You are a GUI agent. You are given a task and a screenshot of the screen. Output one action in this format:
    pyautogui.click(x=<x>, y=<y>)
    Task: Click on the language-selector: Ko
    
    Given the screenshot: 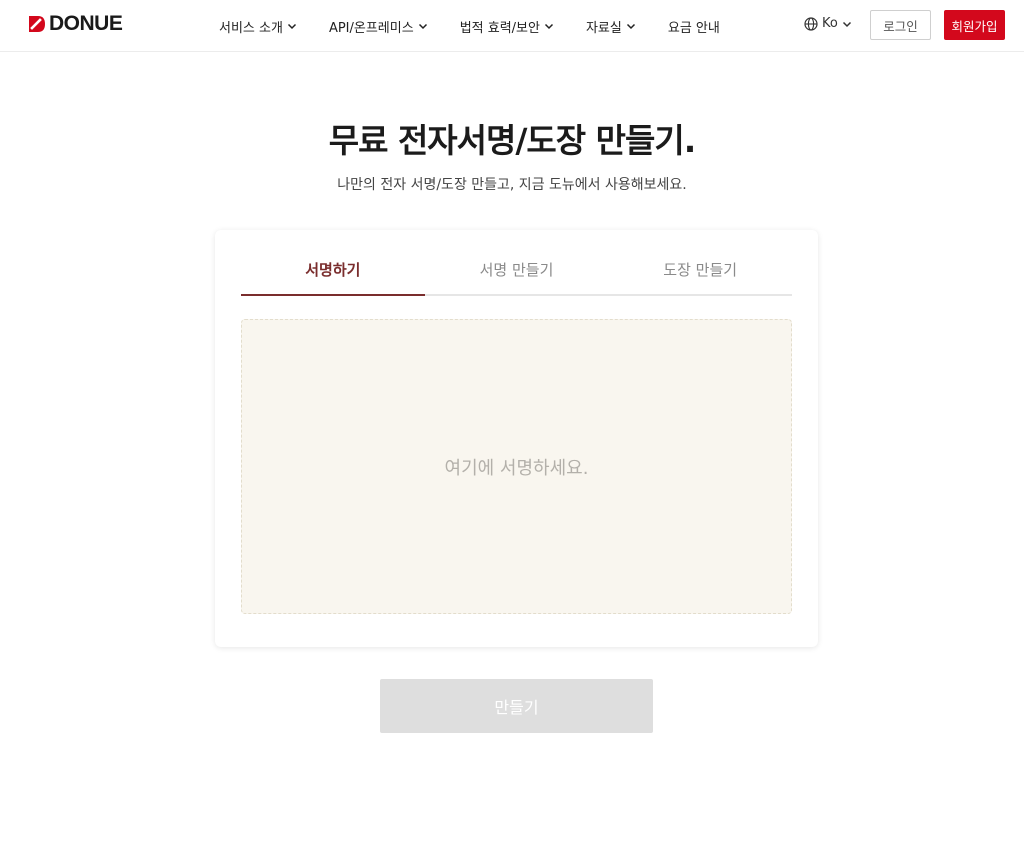 What is the action you would take?
    pyautogui.click(x=828, y=23)
    